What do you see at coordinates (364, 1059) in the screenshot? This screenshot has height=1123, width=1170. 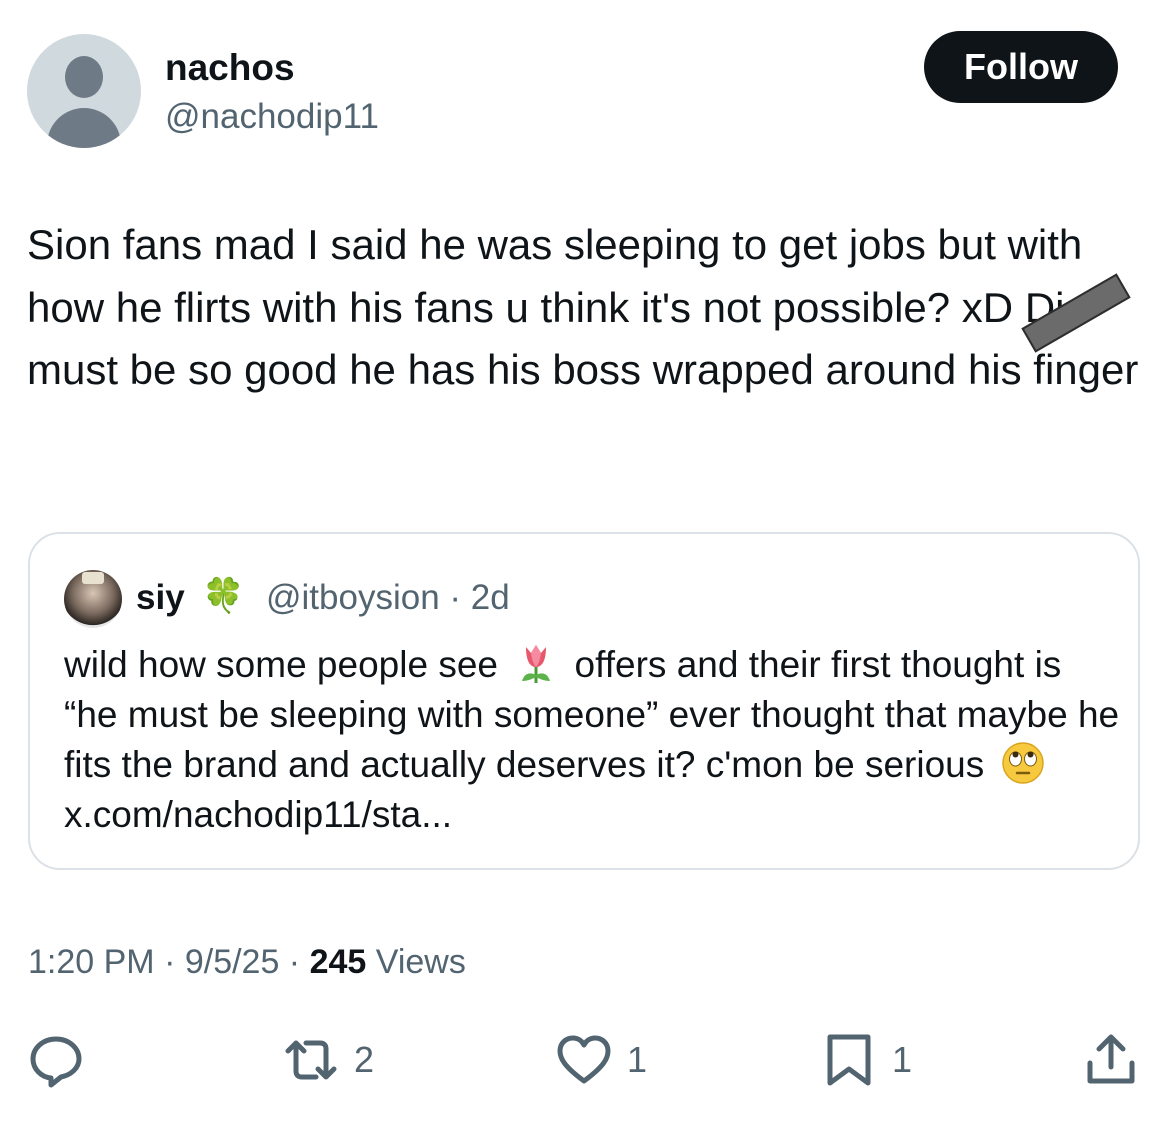 I see `repost-count: 2` at bounding box center [364, 1059].